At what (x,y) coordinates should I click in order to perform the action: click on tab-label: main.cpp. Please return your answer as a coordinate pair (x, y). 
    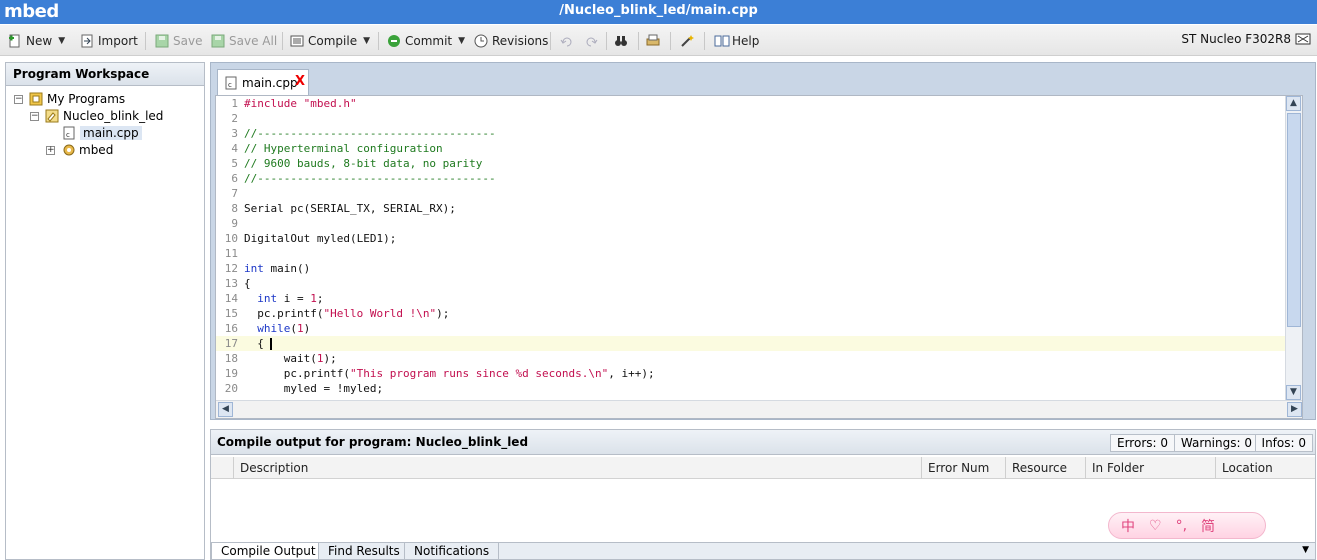
    Looking at the image, I should click on (270, 82).